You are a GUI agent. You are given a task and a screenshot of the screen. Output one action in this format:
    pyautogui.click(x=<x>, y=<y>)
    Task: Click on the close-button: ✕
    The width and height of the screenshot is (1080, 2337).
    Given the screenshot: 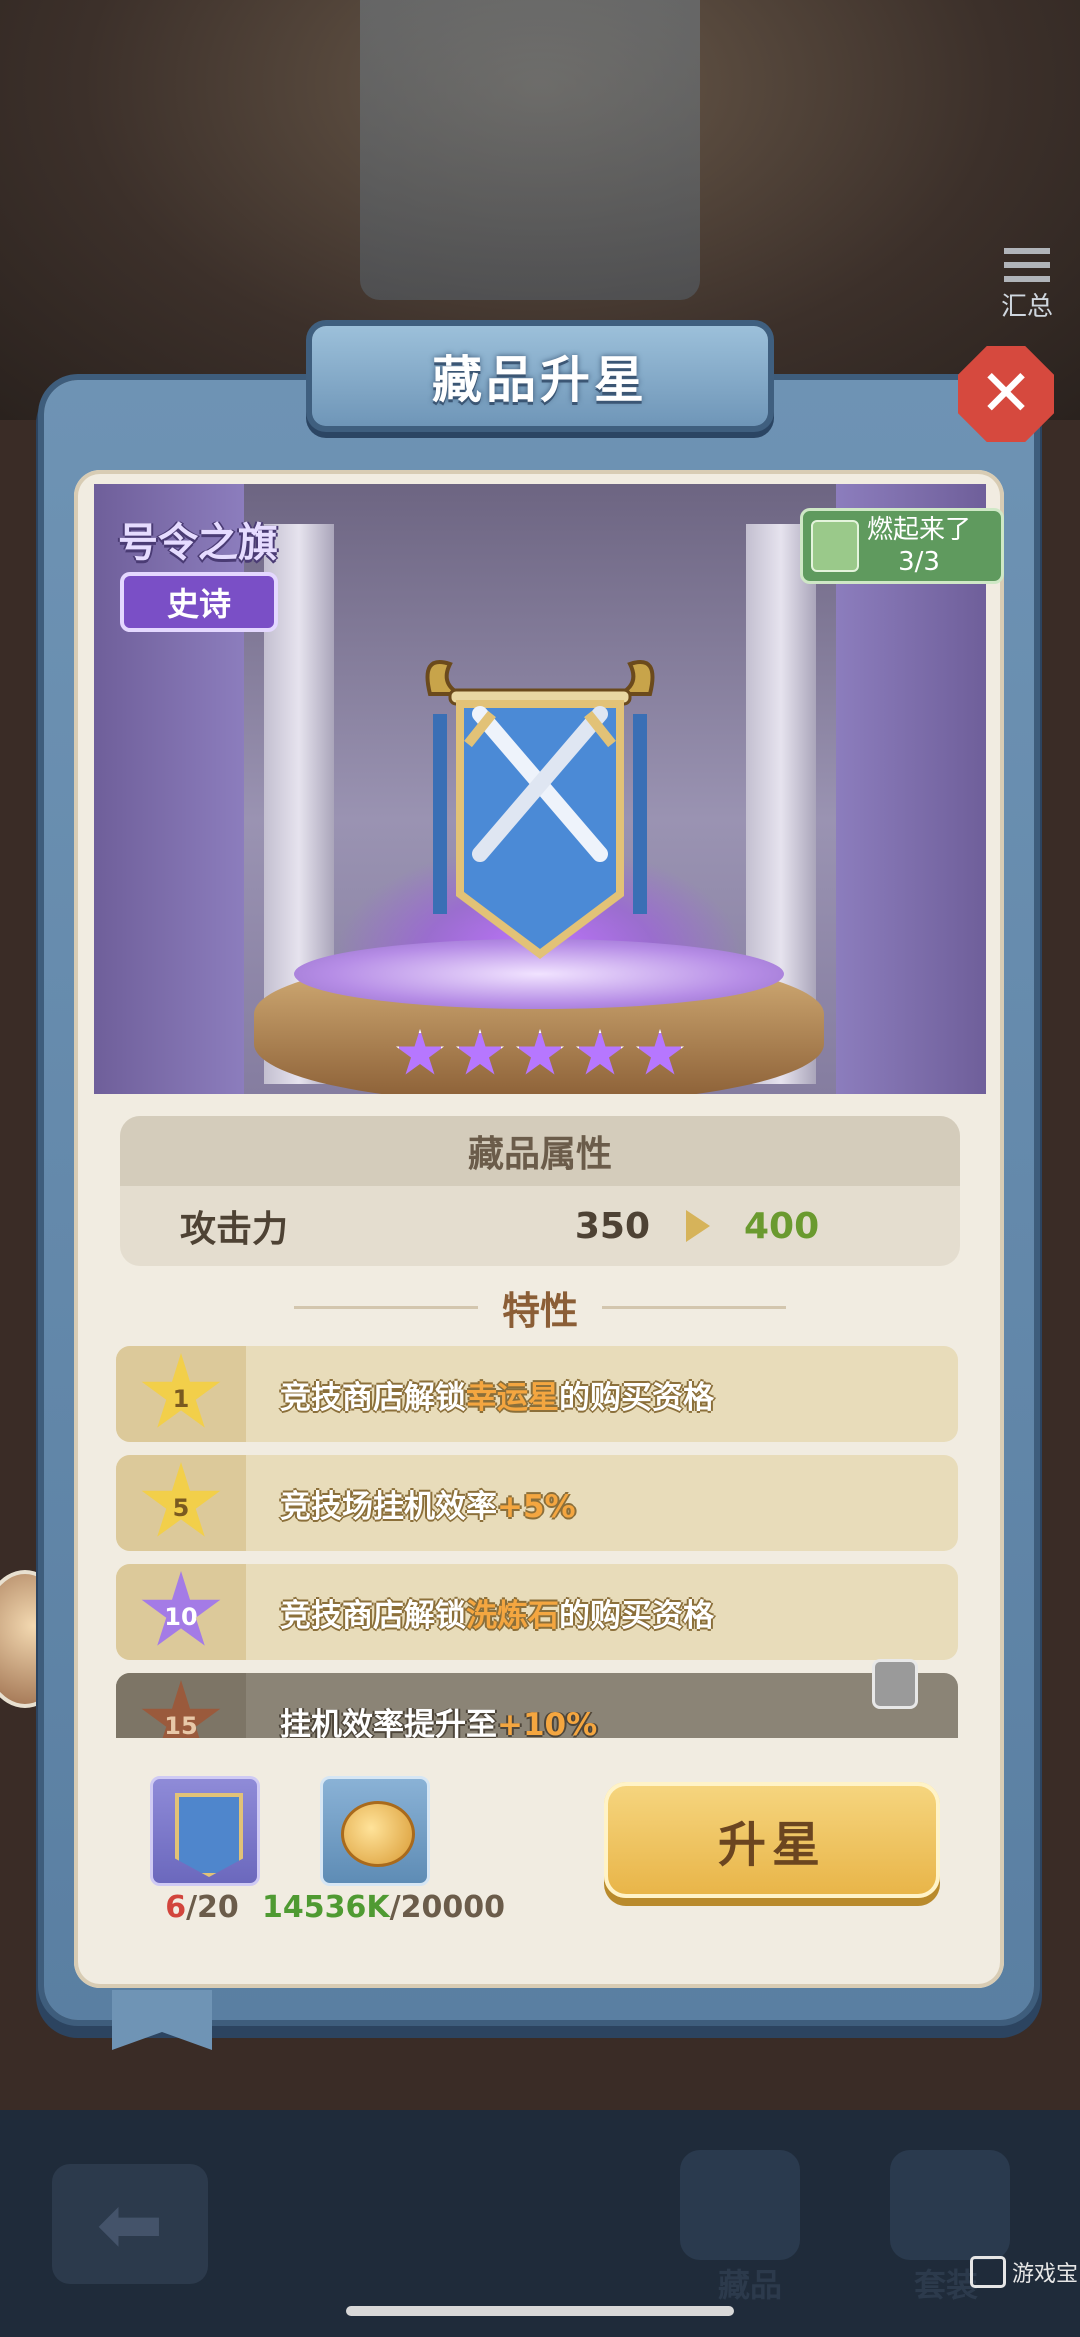 What is the action you would take?
    pyautogui.click(x=1006, y=394)
    